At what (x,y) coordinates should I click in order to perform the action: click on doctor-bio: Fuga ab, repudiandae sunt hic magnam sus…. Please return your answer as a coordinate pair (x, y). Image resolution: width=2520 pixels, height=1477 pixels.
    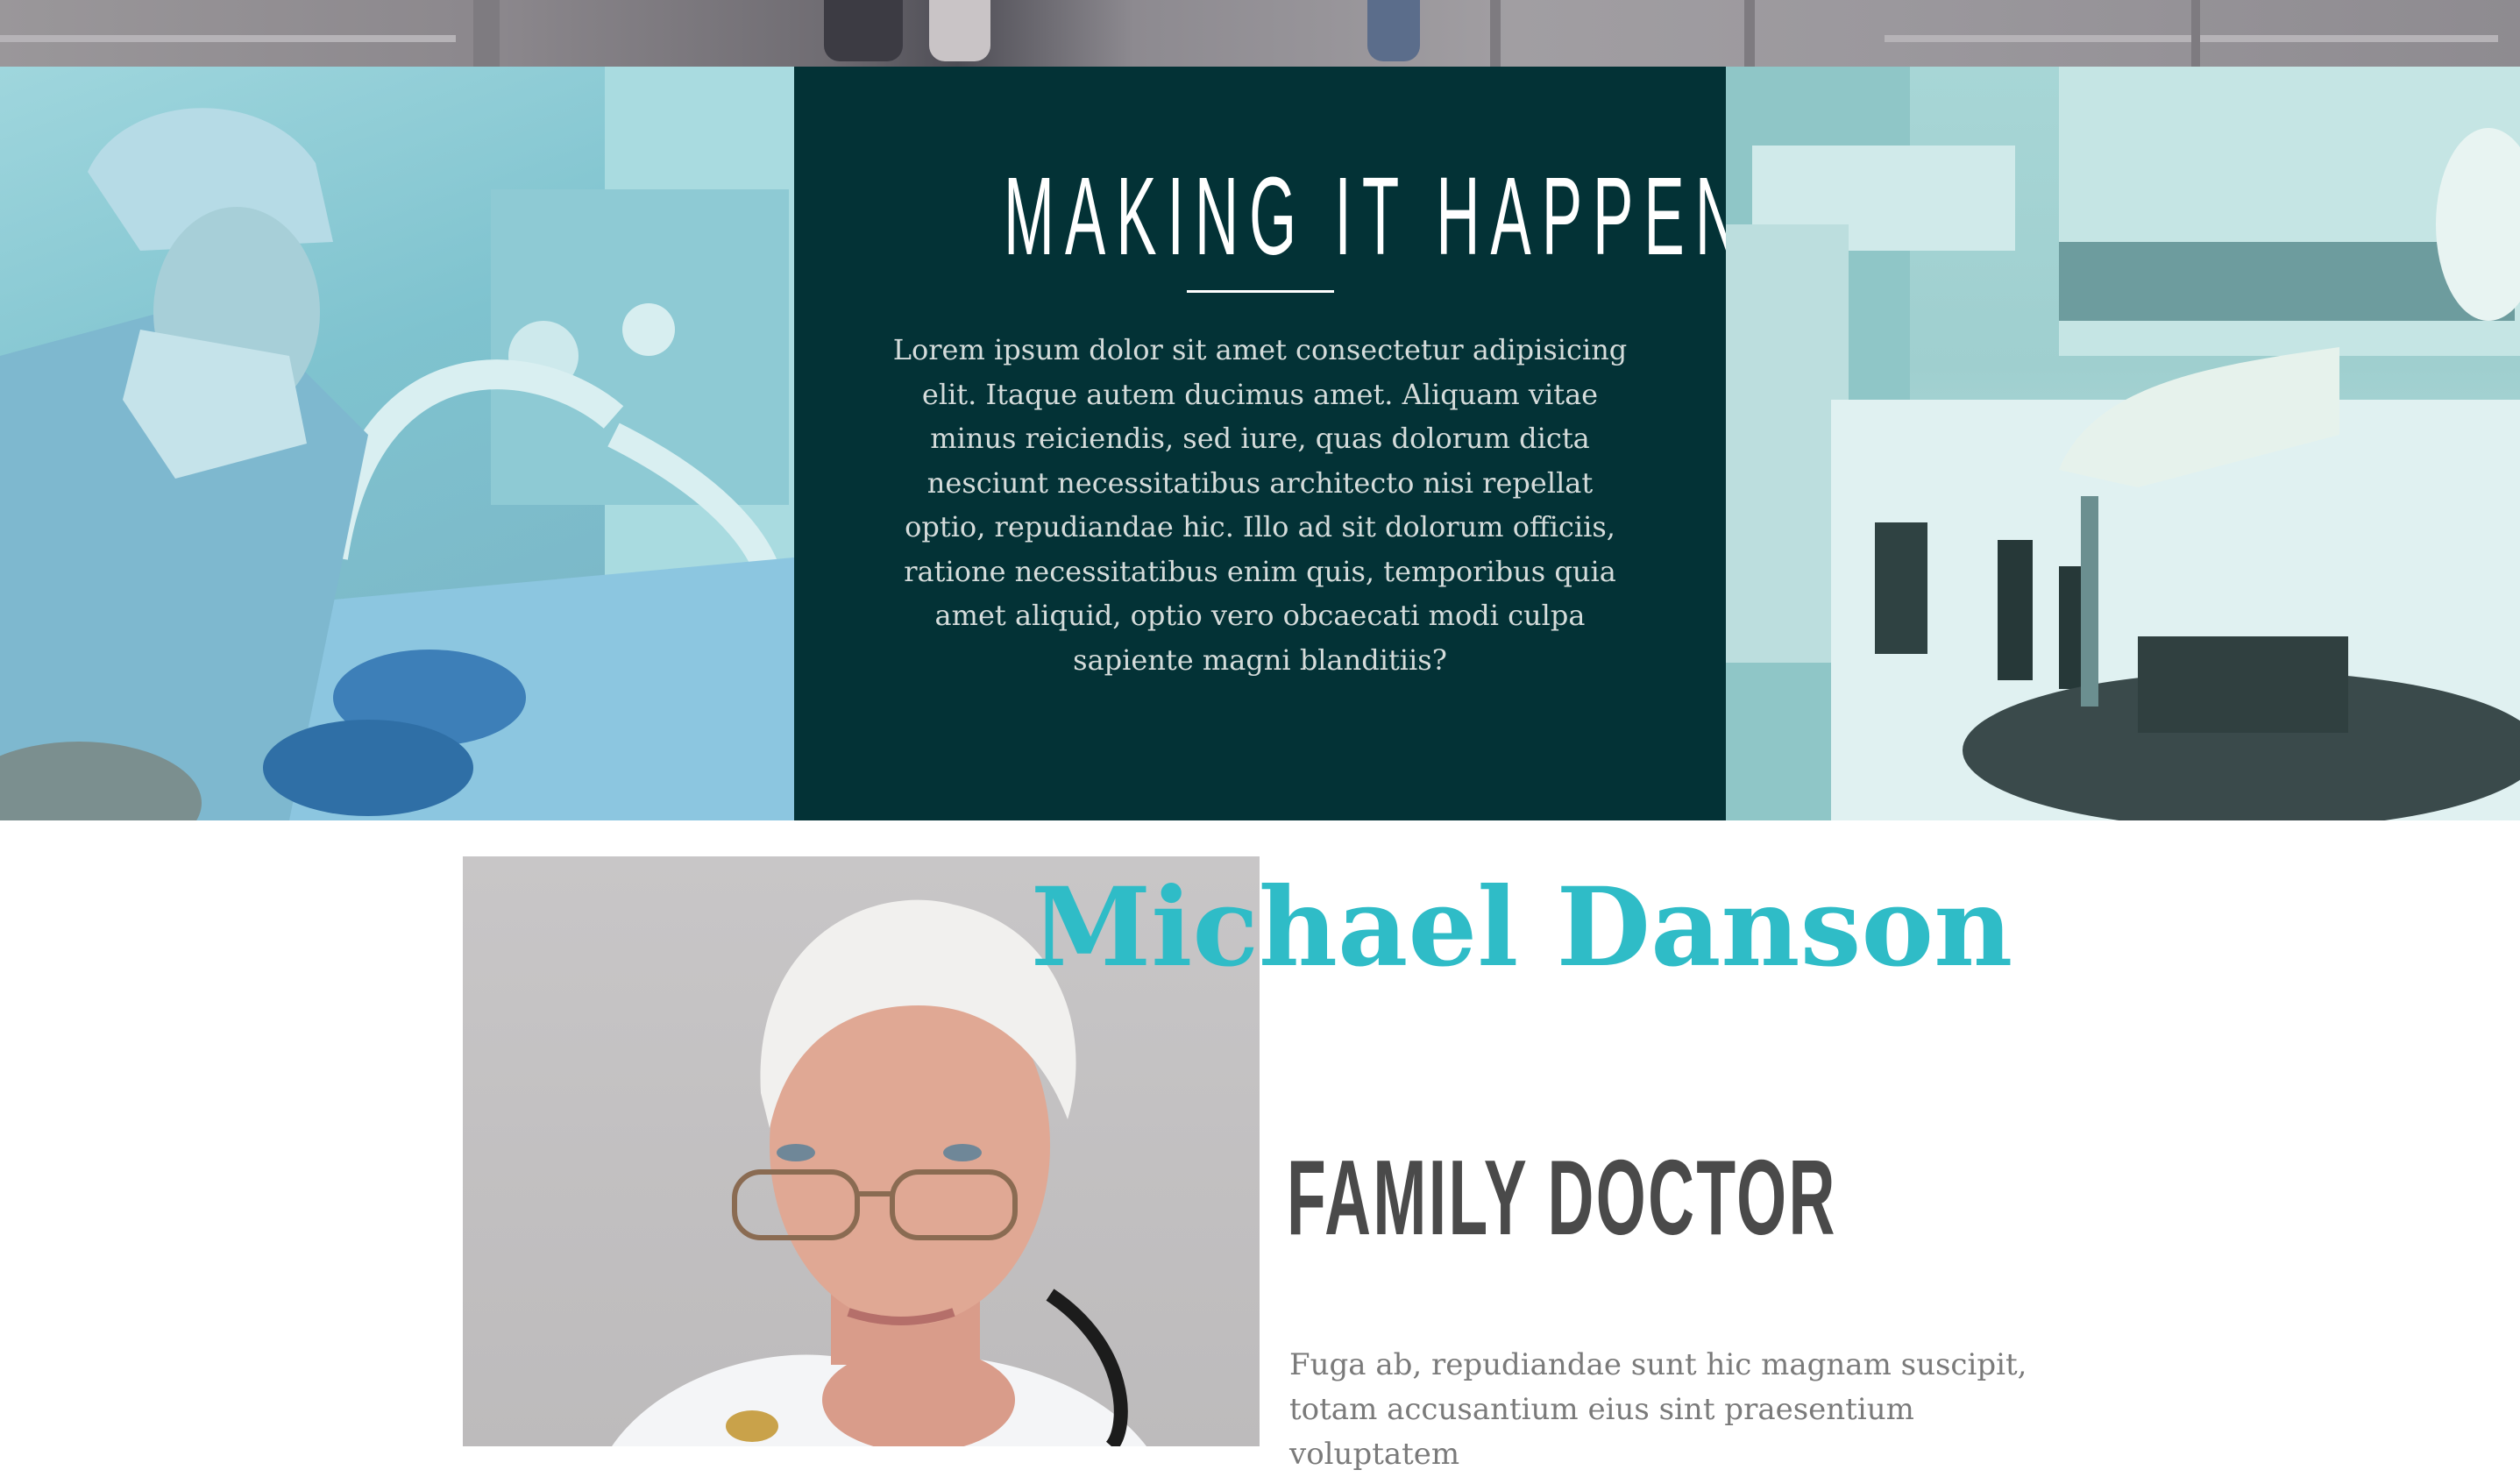
    Looking at the image, I should click on (1658, 1409).